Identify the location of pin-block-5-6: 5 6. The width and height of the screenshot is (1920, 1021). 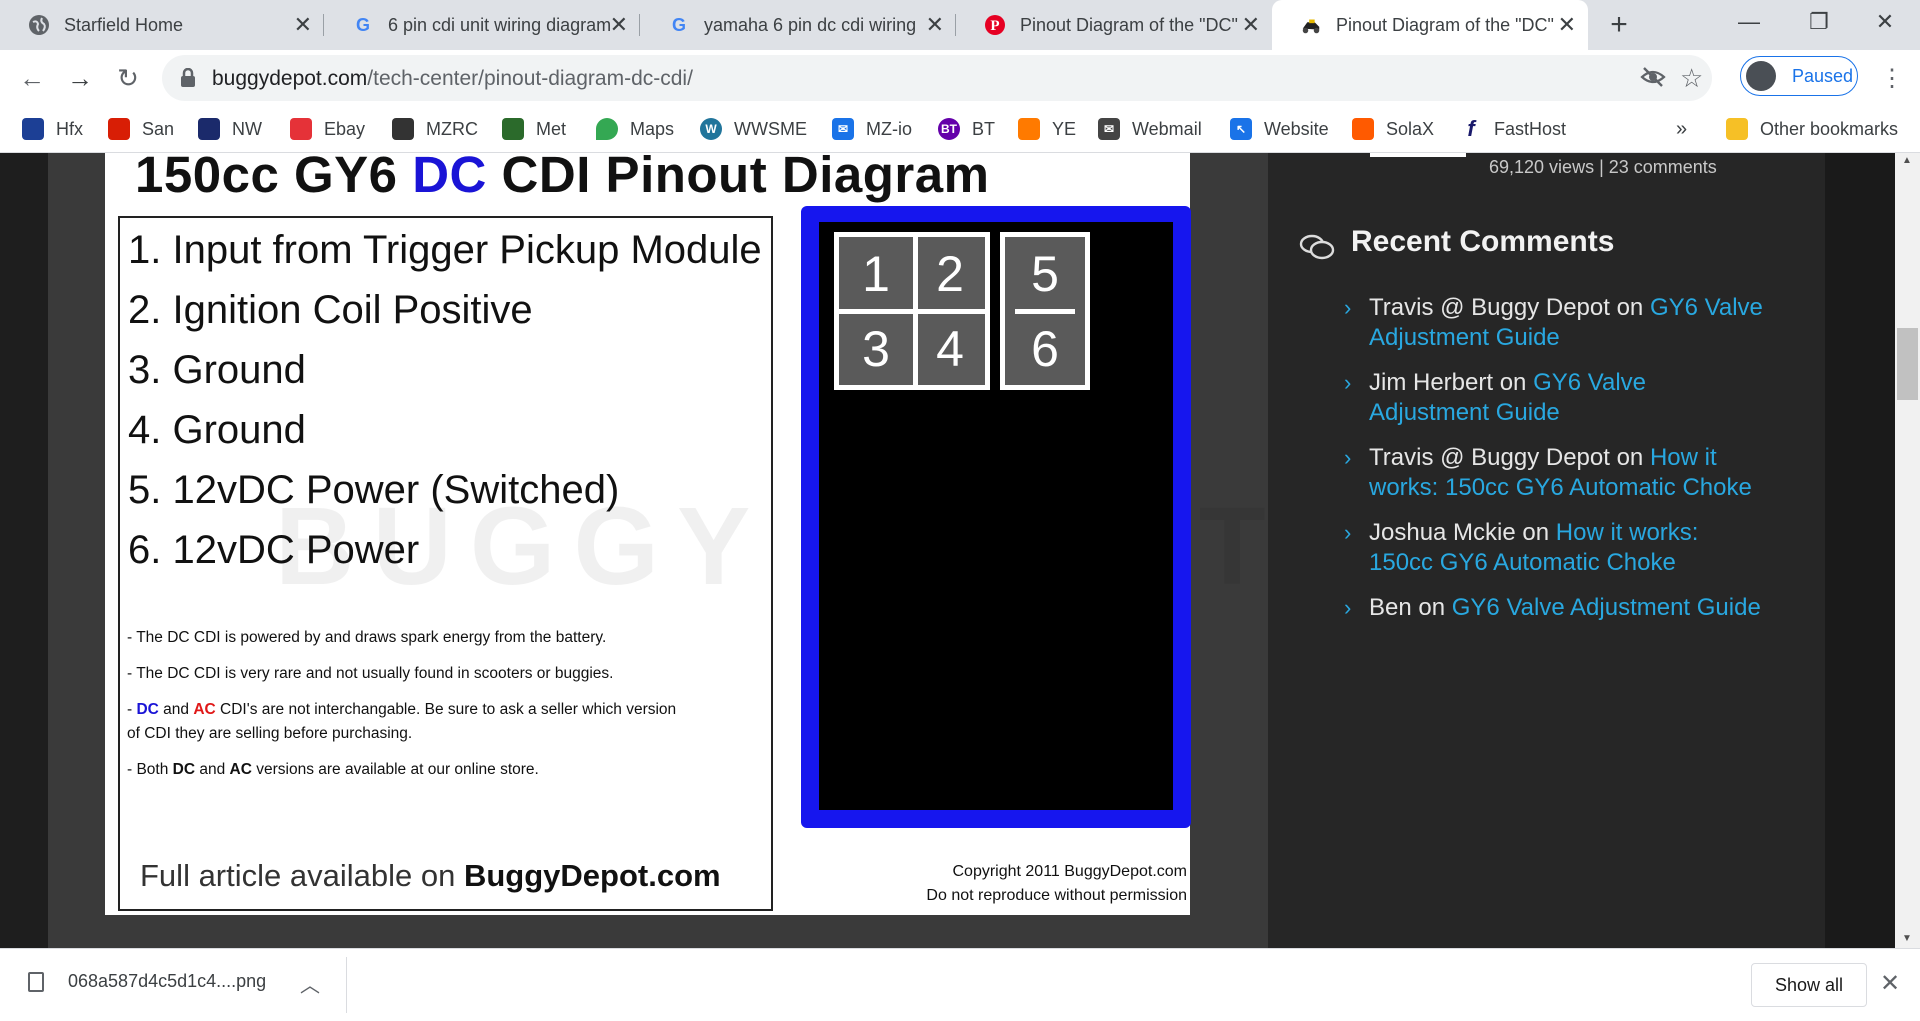
(1045, 311).